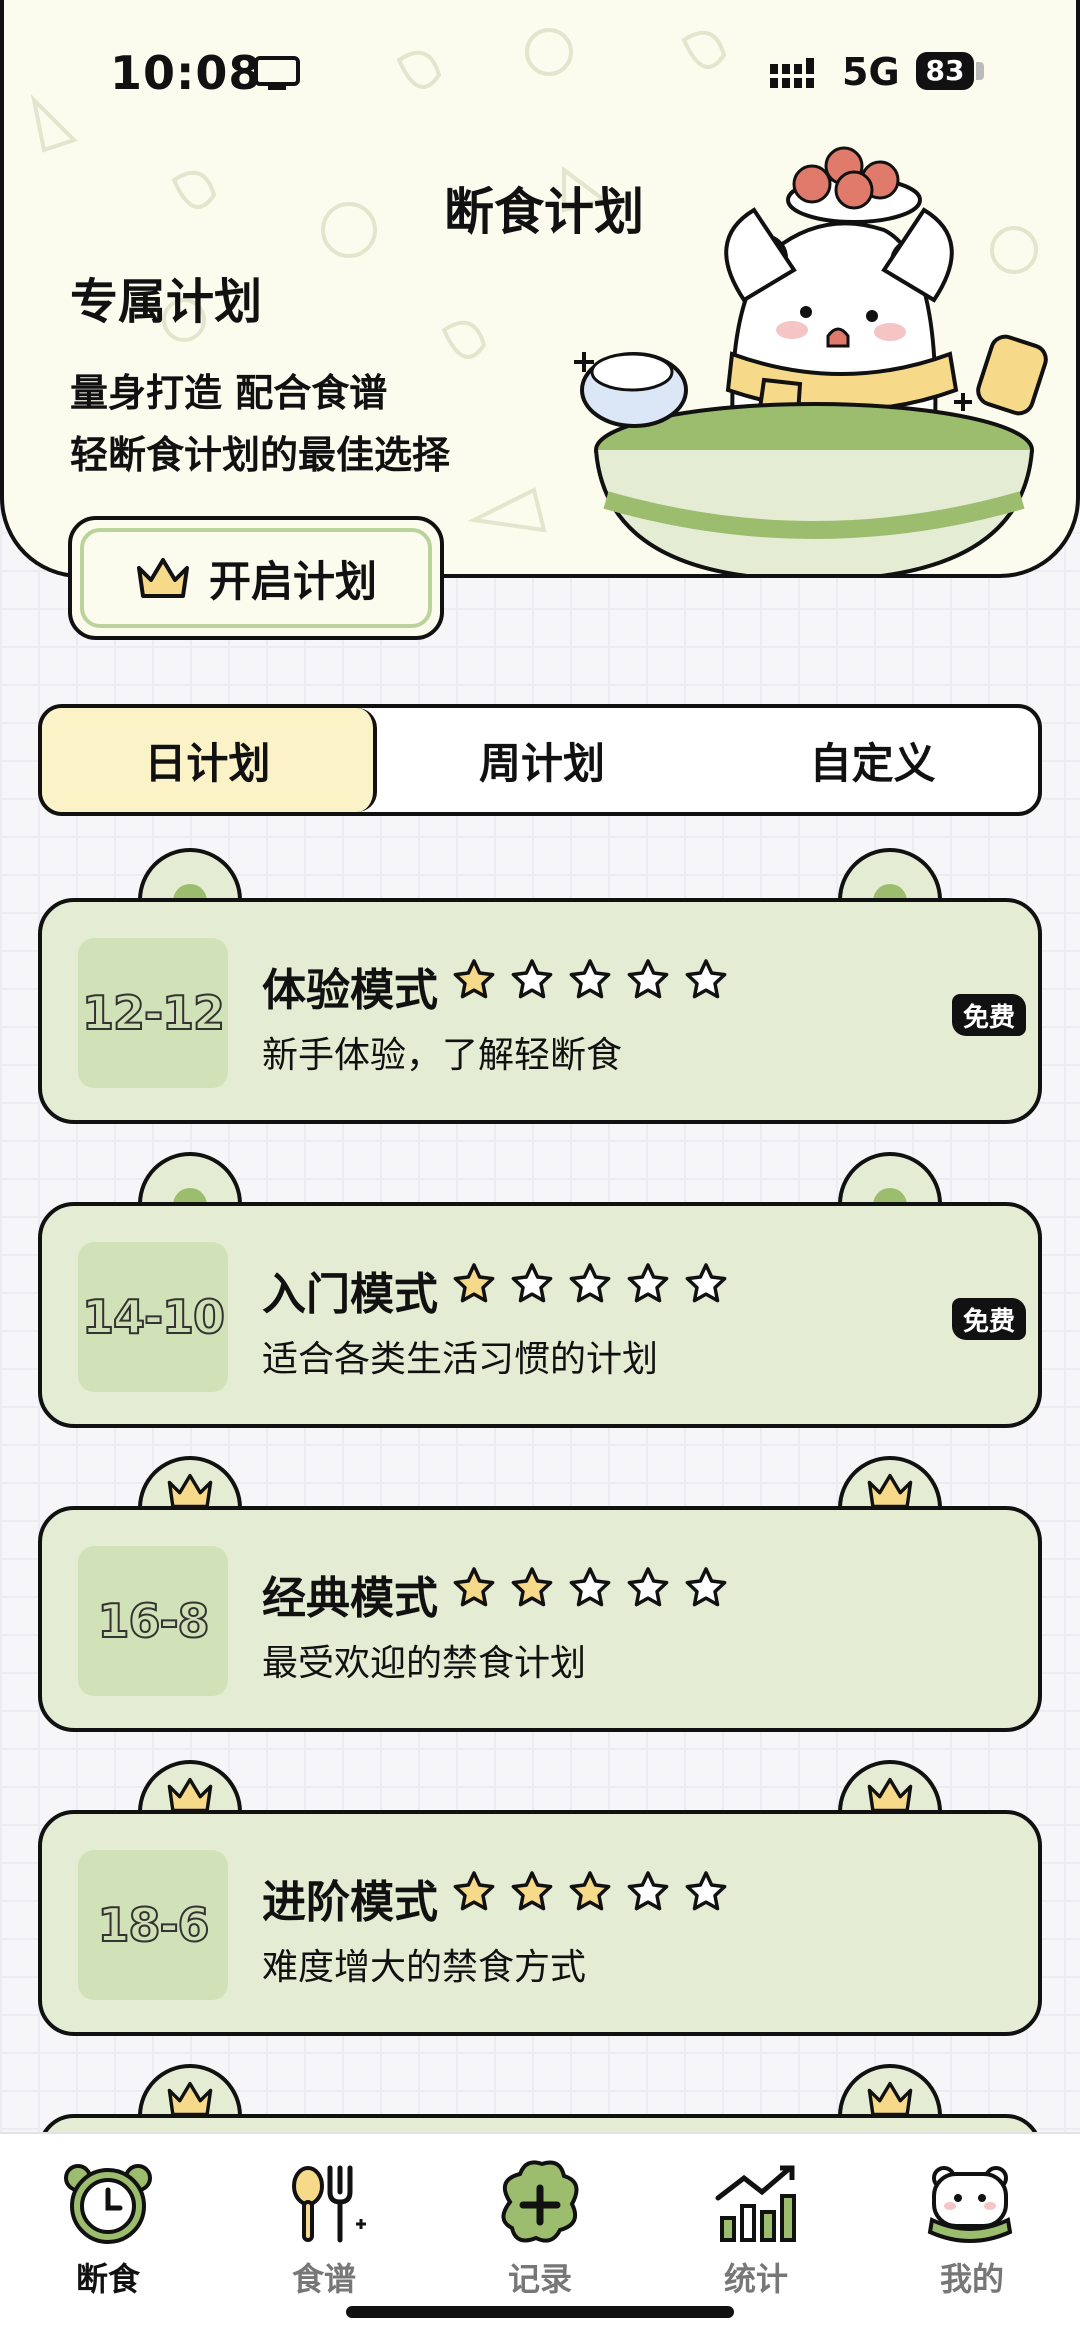 This screenshot has height=2341, width=1080. What do you see at coordinates (945, 71) in the screenshot?
I see `battery-indicator: 83` at bounding box center [945, 71].